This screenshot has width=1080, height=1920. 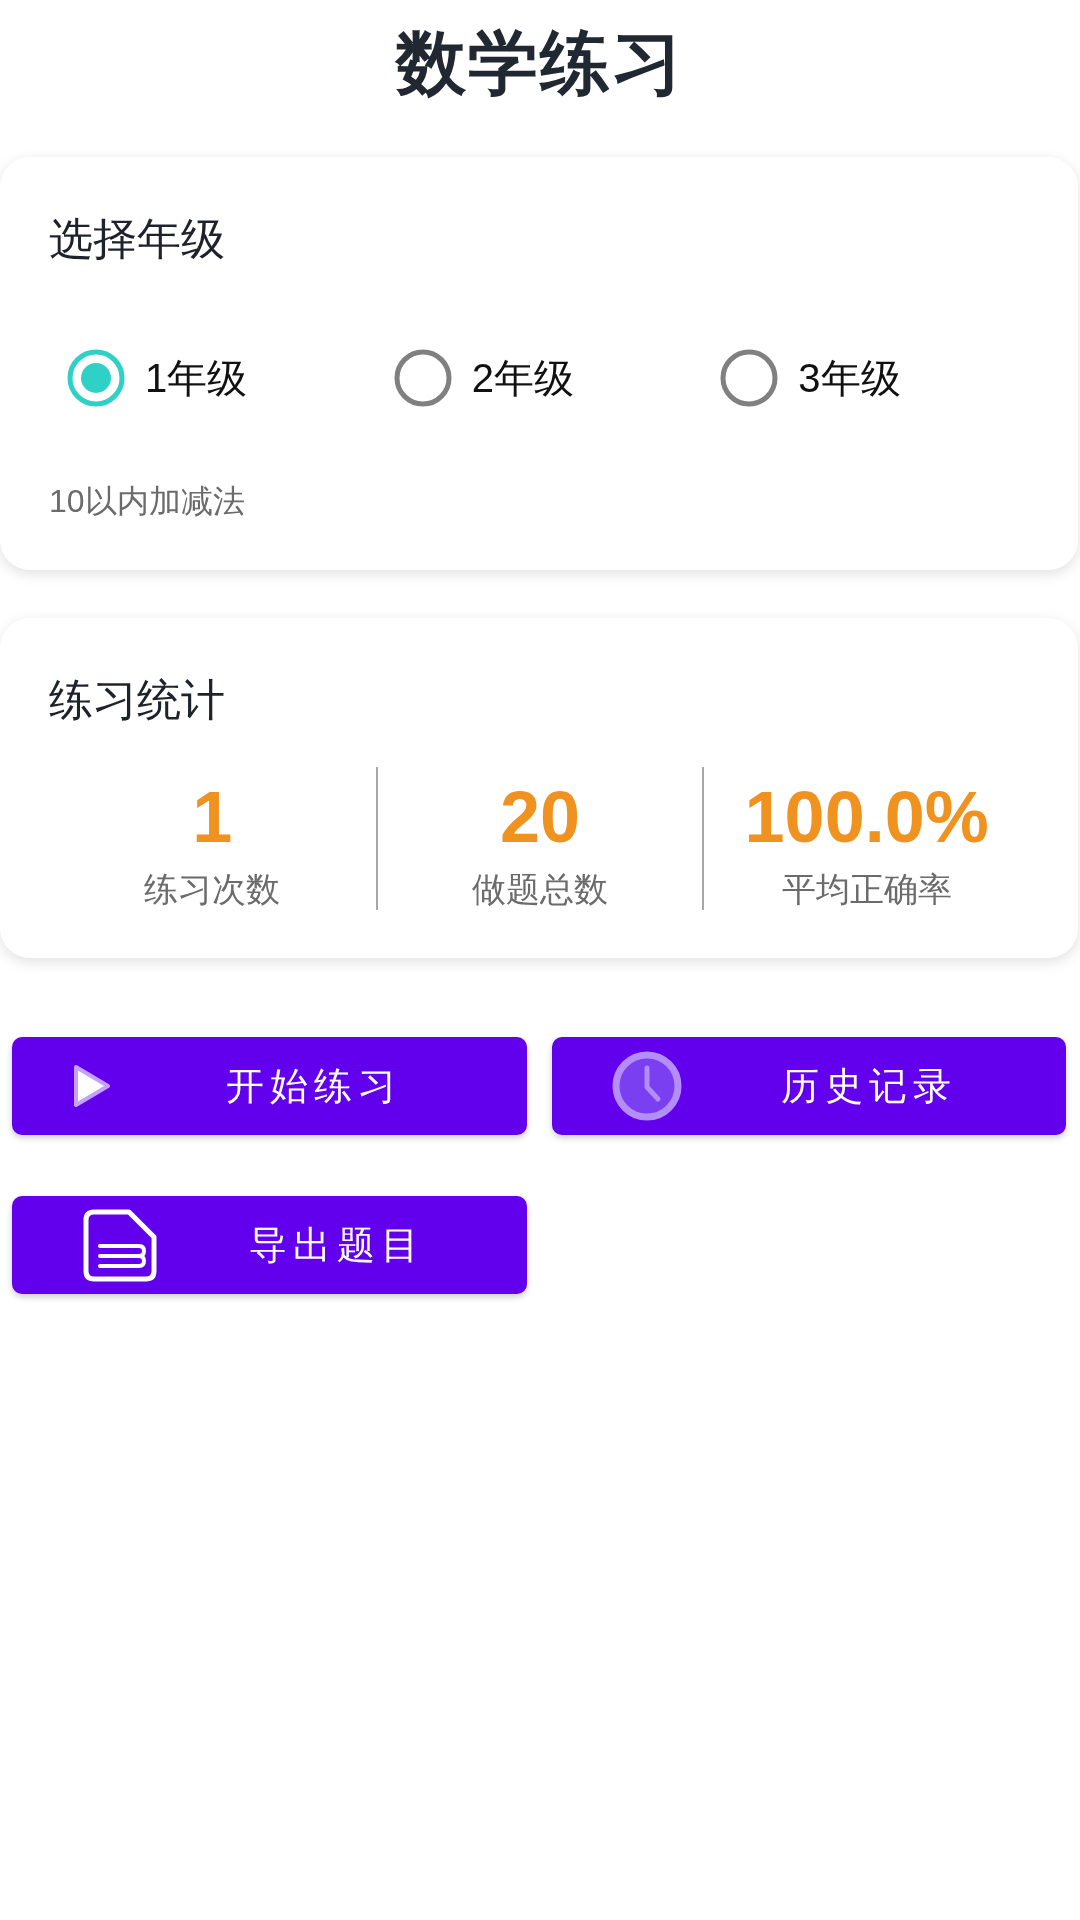 I want to click on page-title: 数学练习, so click(x=540, y=63).